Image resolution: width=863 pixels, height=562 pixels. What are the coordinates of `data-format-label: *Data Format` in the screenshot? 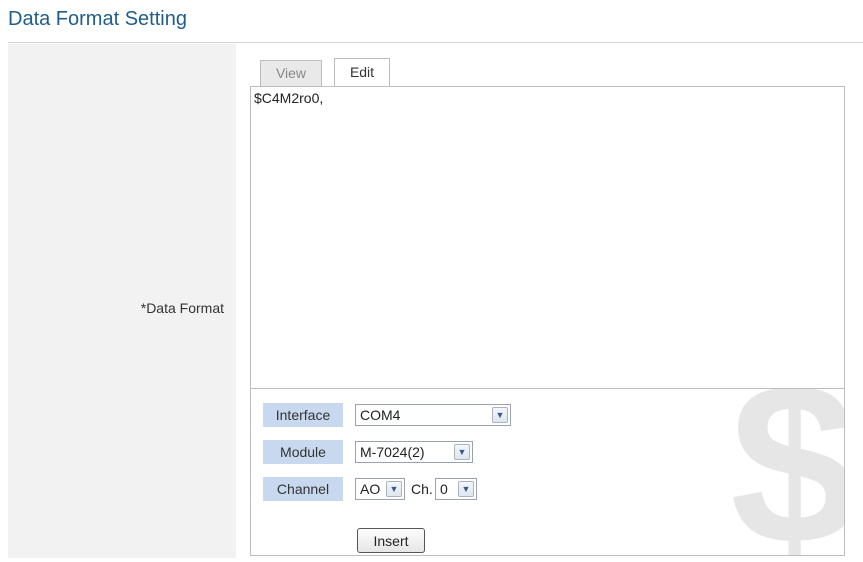 It's located at (182, 308).